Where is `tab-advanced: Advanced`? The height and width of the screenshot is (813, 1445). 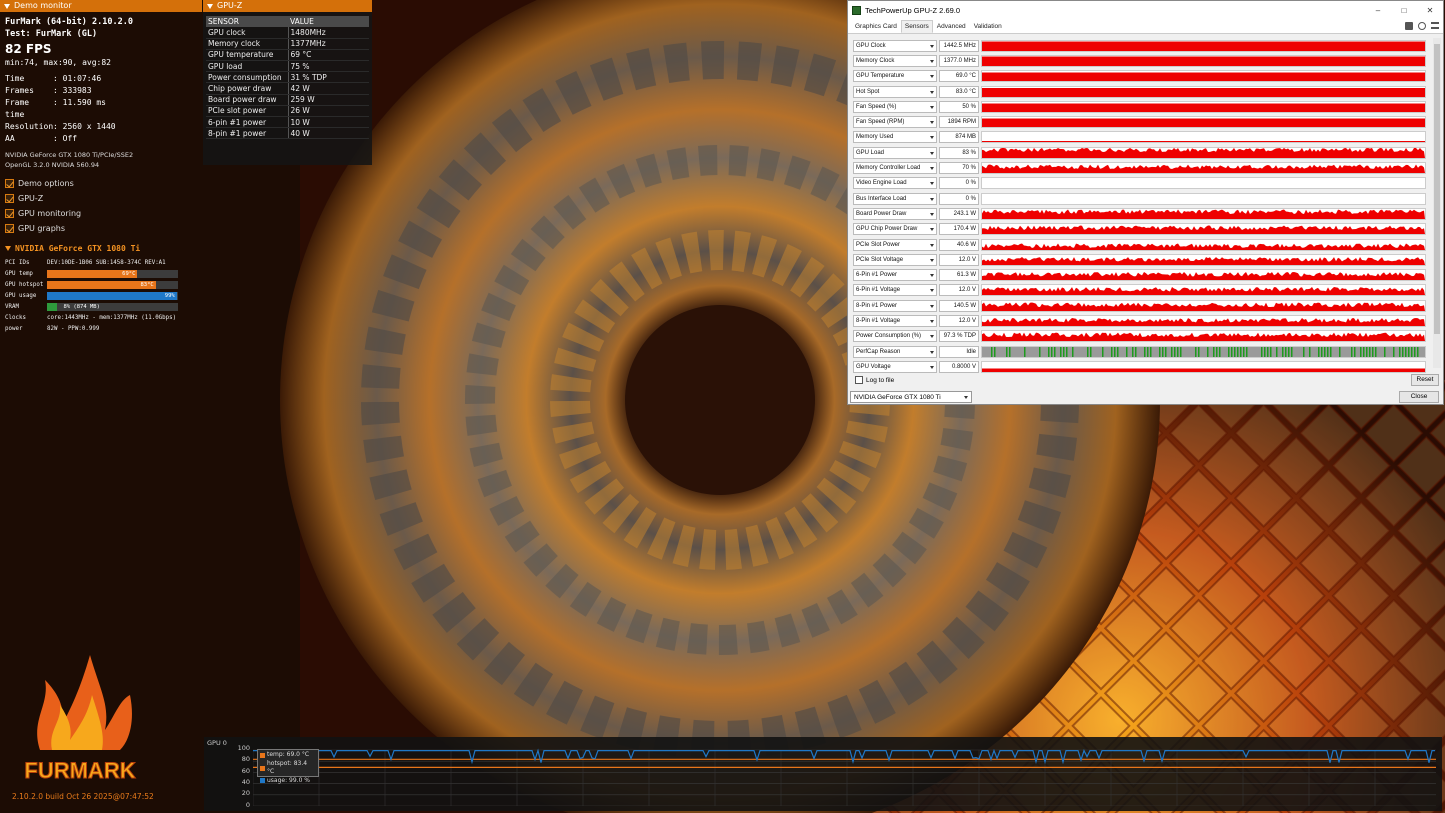 tab-advanced: Advanced is located at coordinates (951, 26).